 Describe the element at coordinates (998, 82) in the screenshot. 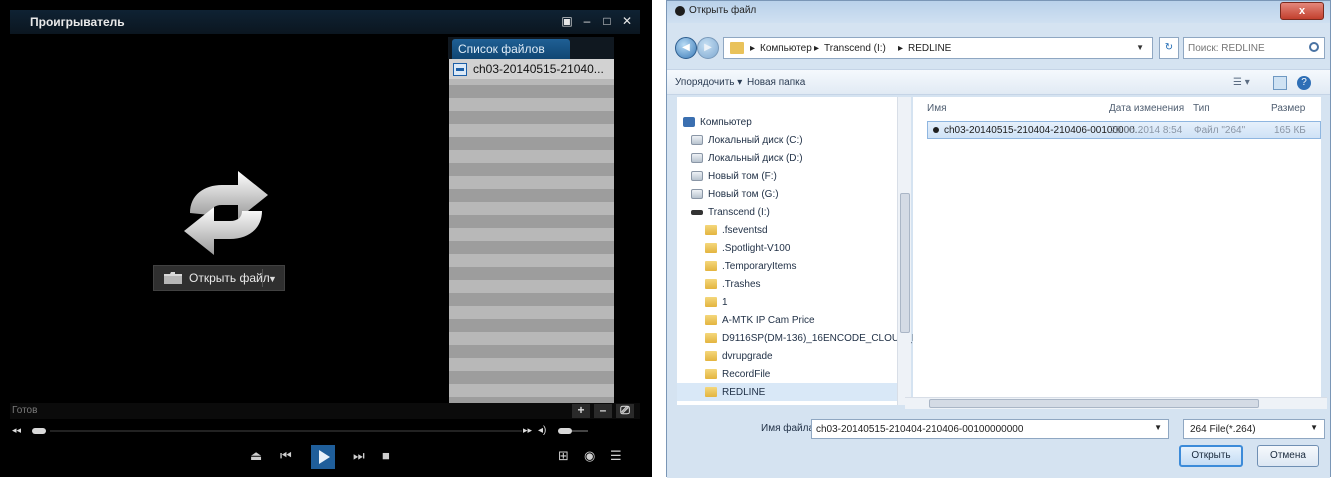

I see `dialog-toolbar: Упорядочить ▾ Новая папка ☰ ▾ ?` at that location.